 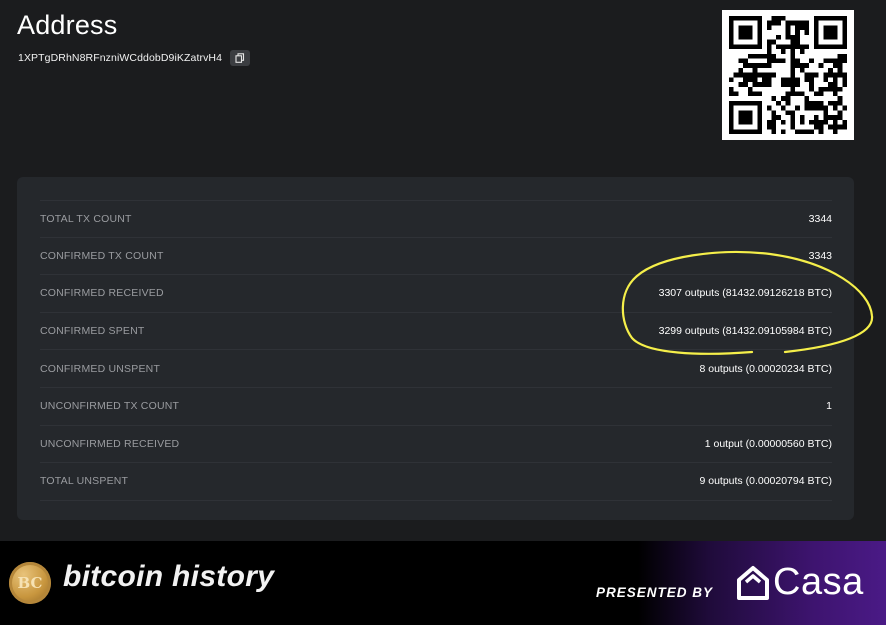 What do you see at coordinates (100, 368) in the screenshot?
I see `stat-label: CONFIRMED UNSPENT` at bounding box center [100, 368].